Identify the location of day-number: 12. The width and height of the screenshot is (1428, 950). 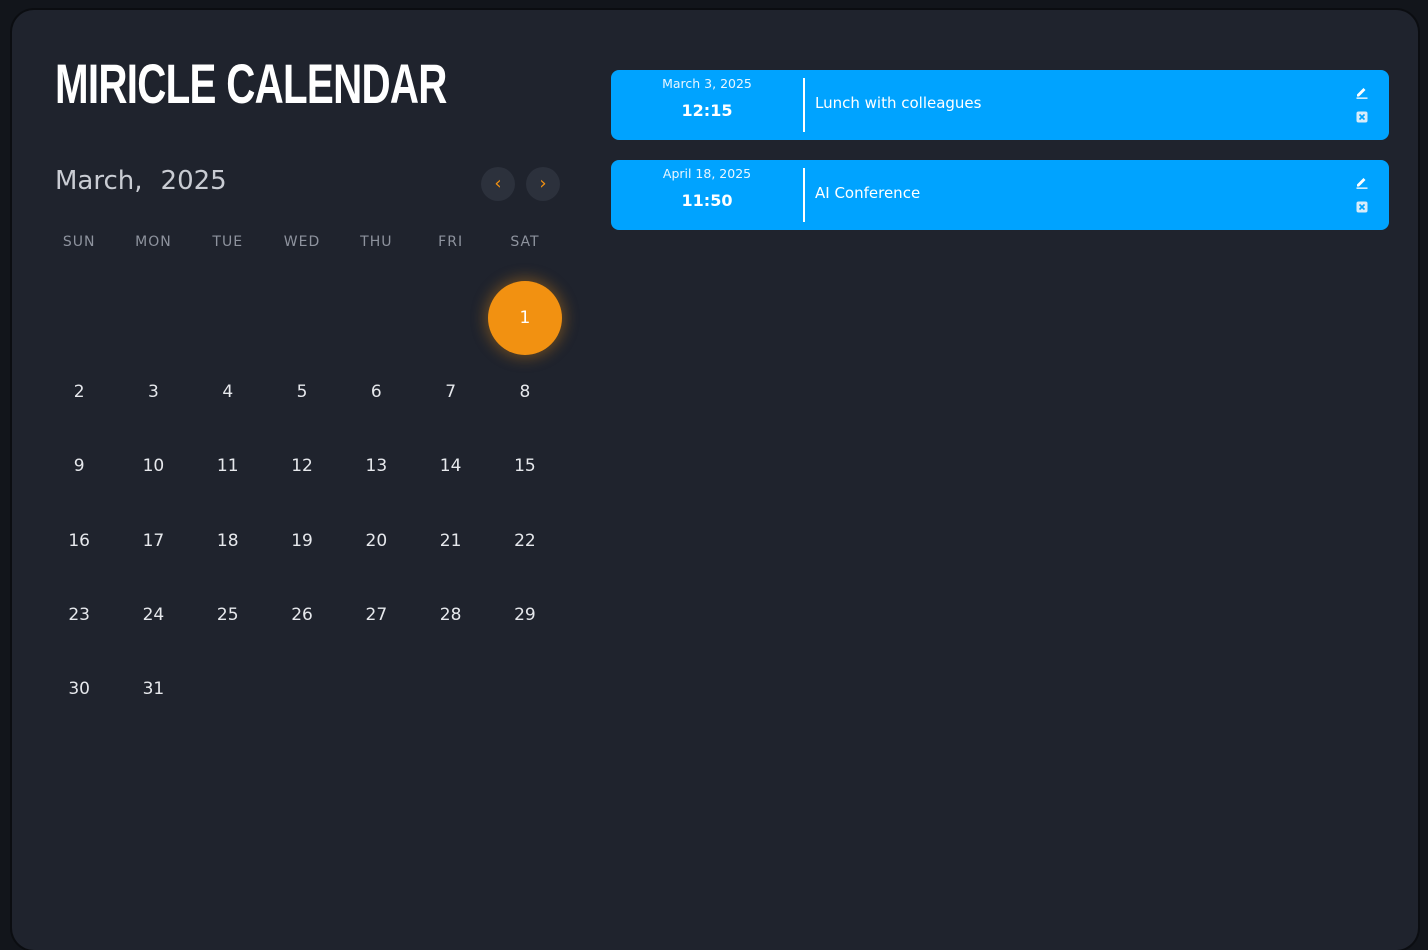
(302, 466).